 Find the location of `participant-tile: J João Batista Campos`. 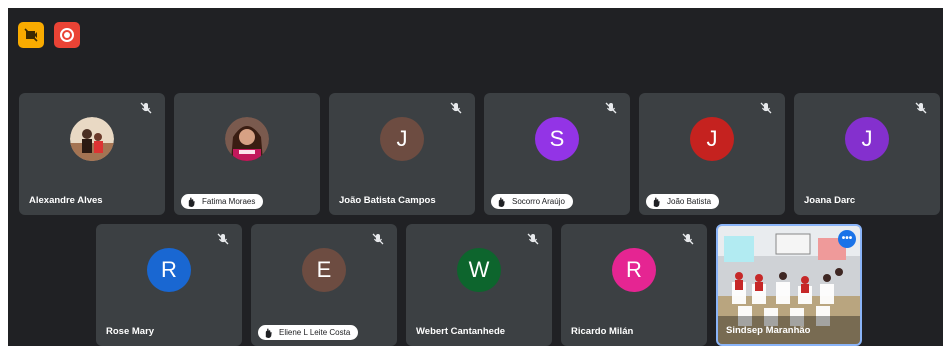

participant-tile: J João Batista Campos is located at coordinates (402, 154).